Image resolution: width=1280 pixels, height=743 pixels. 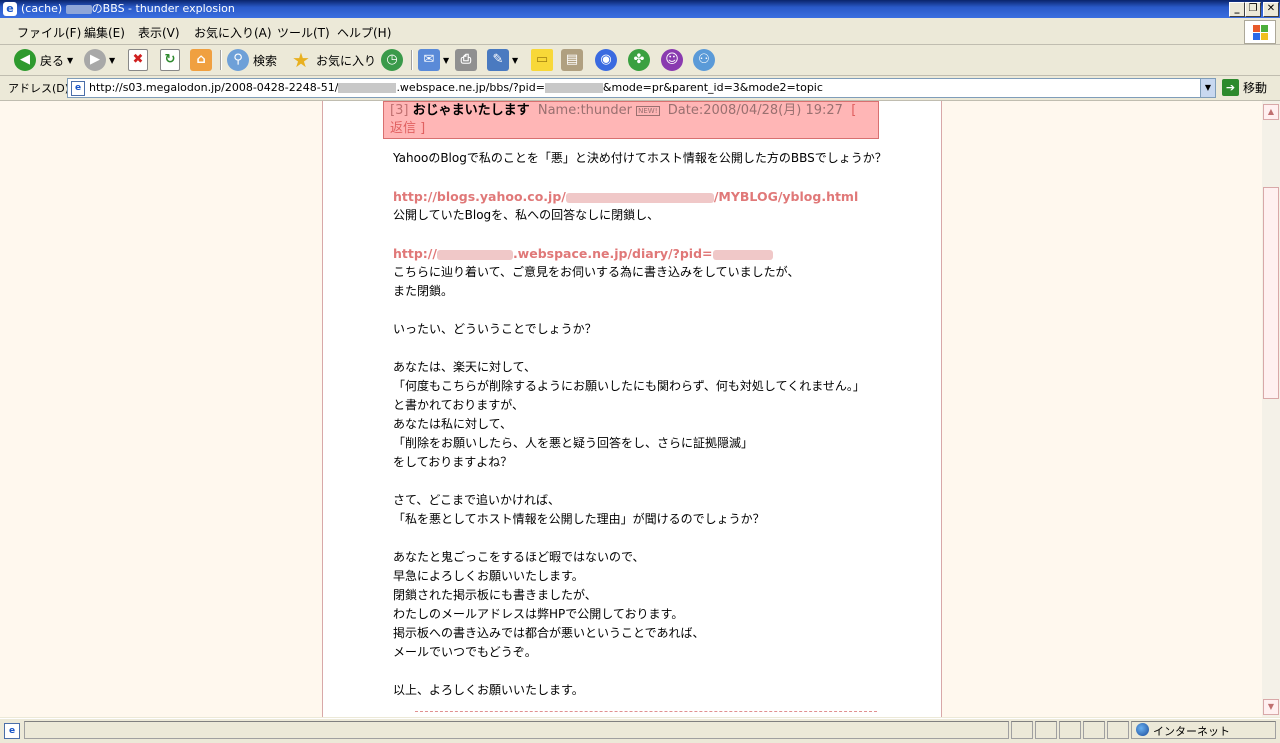 I want to click on edit-button: ✎ ▼, so click(x=502, y=60).